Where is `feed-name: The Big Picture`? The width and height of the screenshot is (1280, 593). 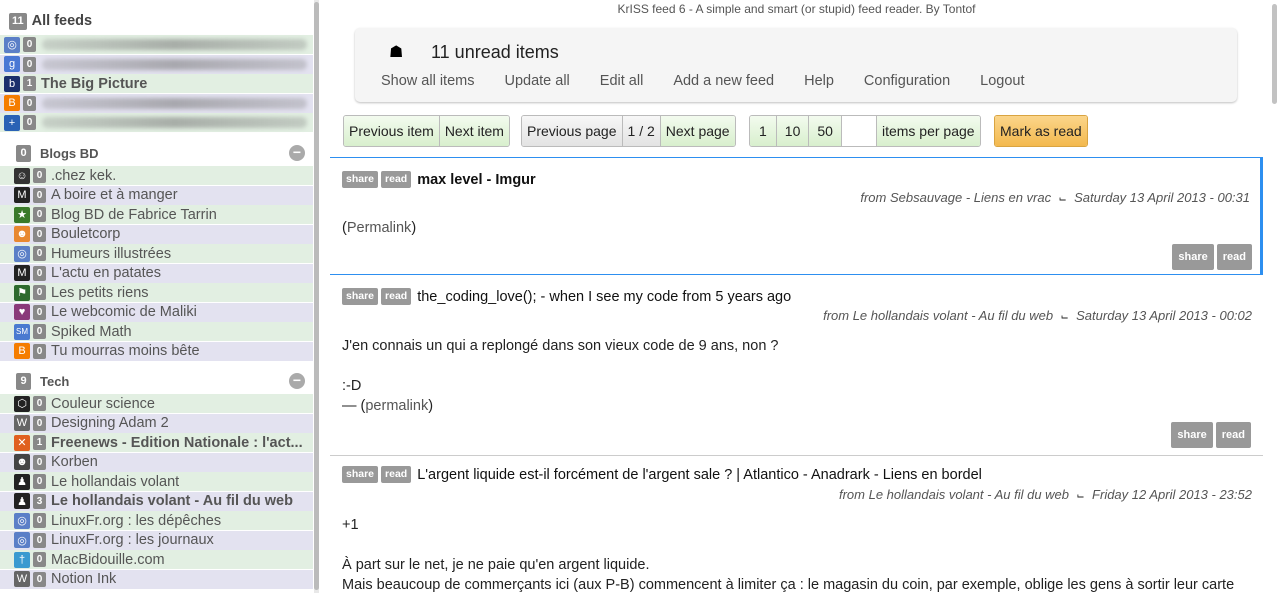 feed-name: The Big Picture is located at coordinates (94, 84).